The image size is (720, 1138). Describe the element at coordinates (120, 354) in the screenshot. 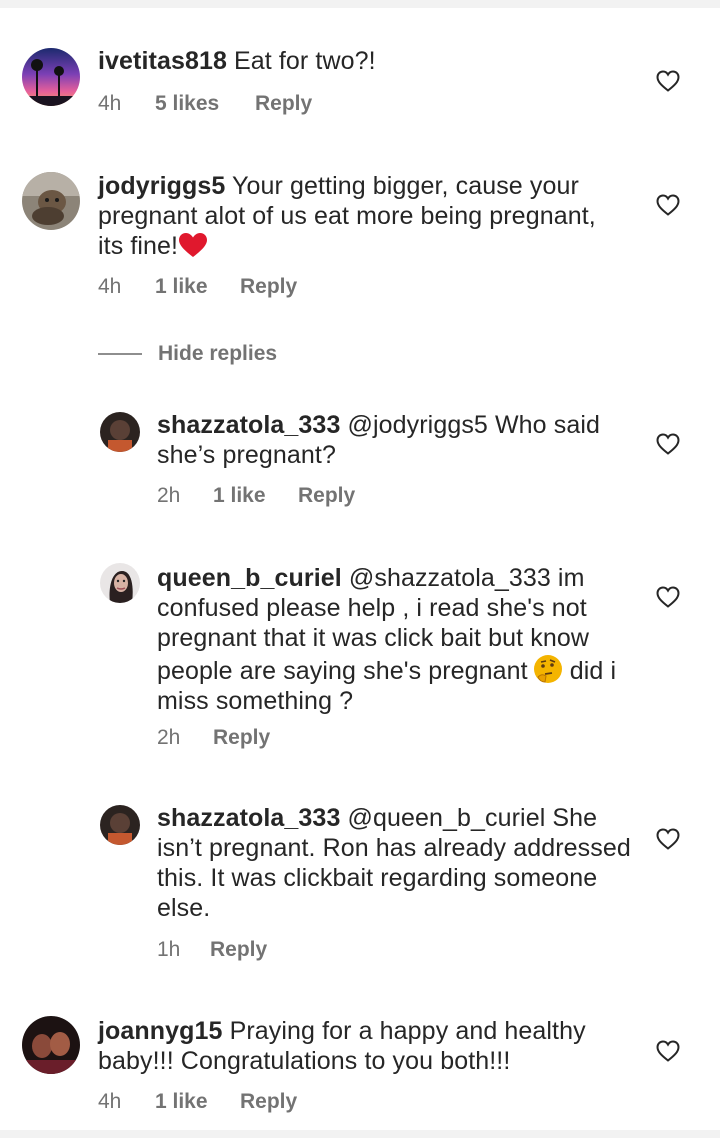

I see `divider` at that location.